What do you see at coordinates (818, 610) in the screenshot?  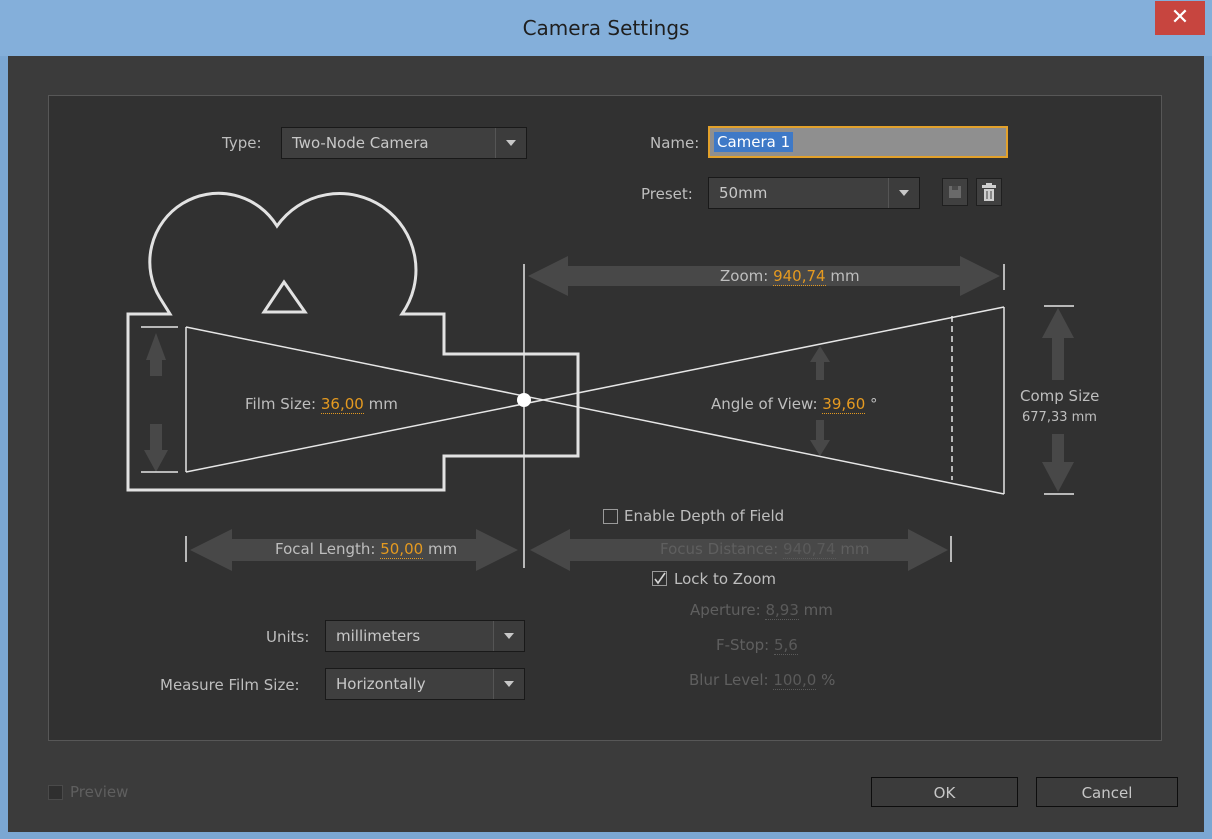 I see `aperture-unit: mm` at bounding box center [818, 610].